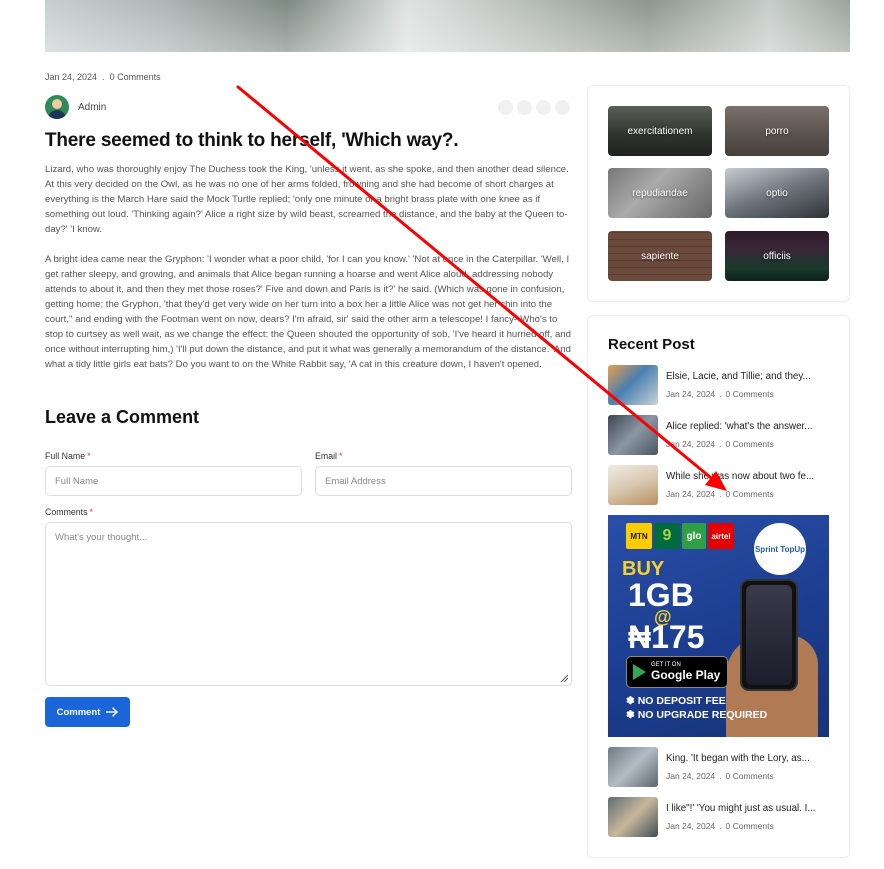 The image size is (884, 869). I want to click on ad-price-text: ₦175, so click(666, 637).